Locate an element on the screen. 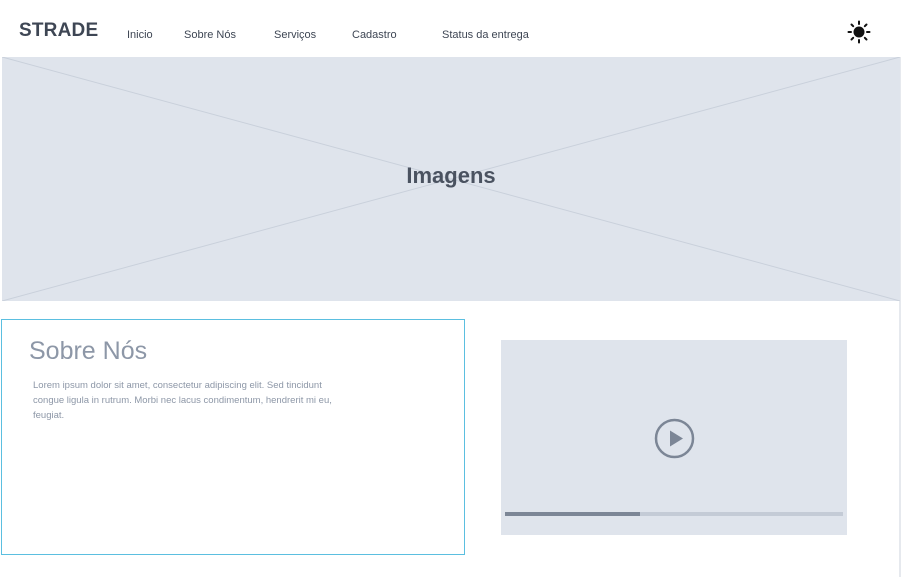 Image resolution: width=903 pixels, height=577 pixels. nav-cadastro: Cadastro is located at coordinates (374, 35).